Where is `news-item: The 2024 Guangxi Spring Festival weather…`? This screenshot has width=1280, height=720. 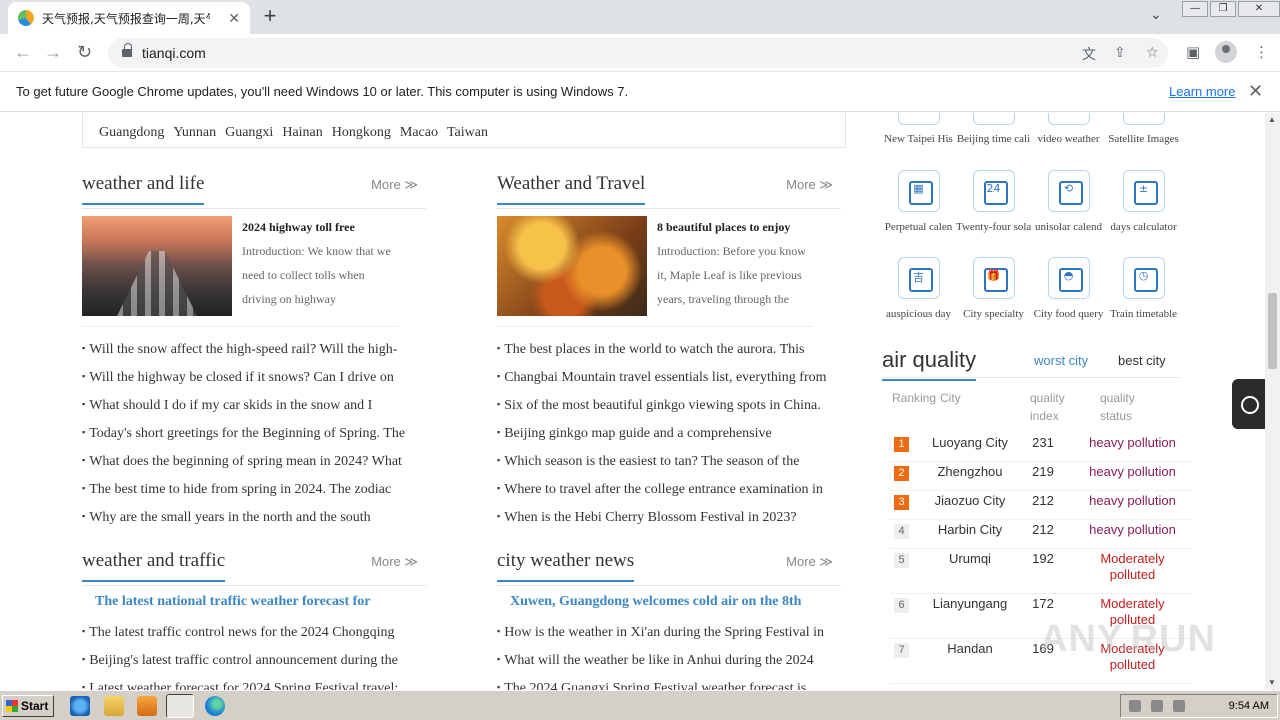
news-item: The 2024 Guangxi Spring Festival weather… is located at coordinates (664, 681).